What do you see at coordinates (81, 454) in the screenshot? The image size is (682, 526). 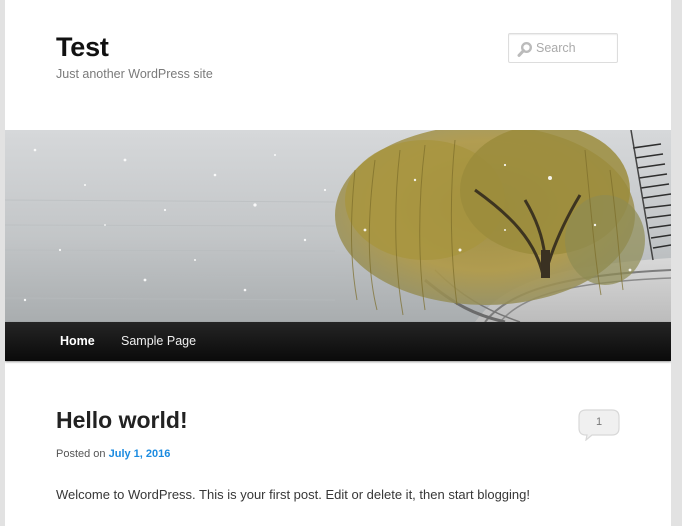 I see `posted-on-label: Posted on` at bounding box center [81, 454].